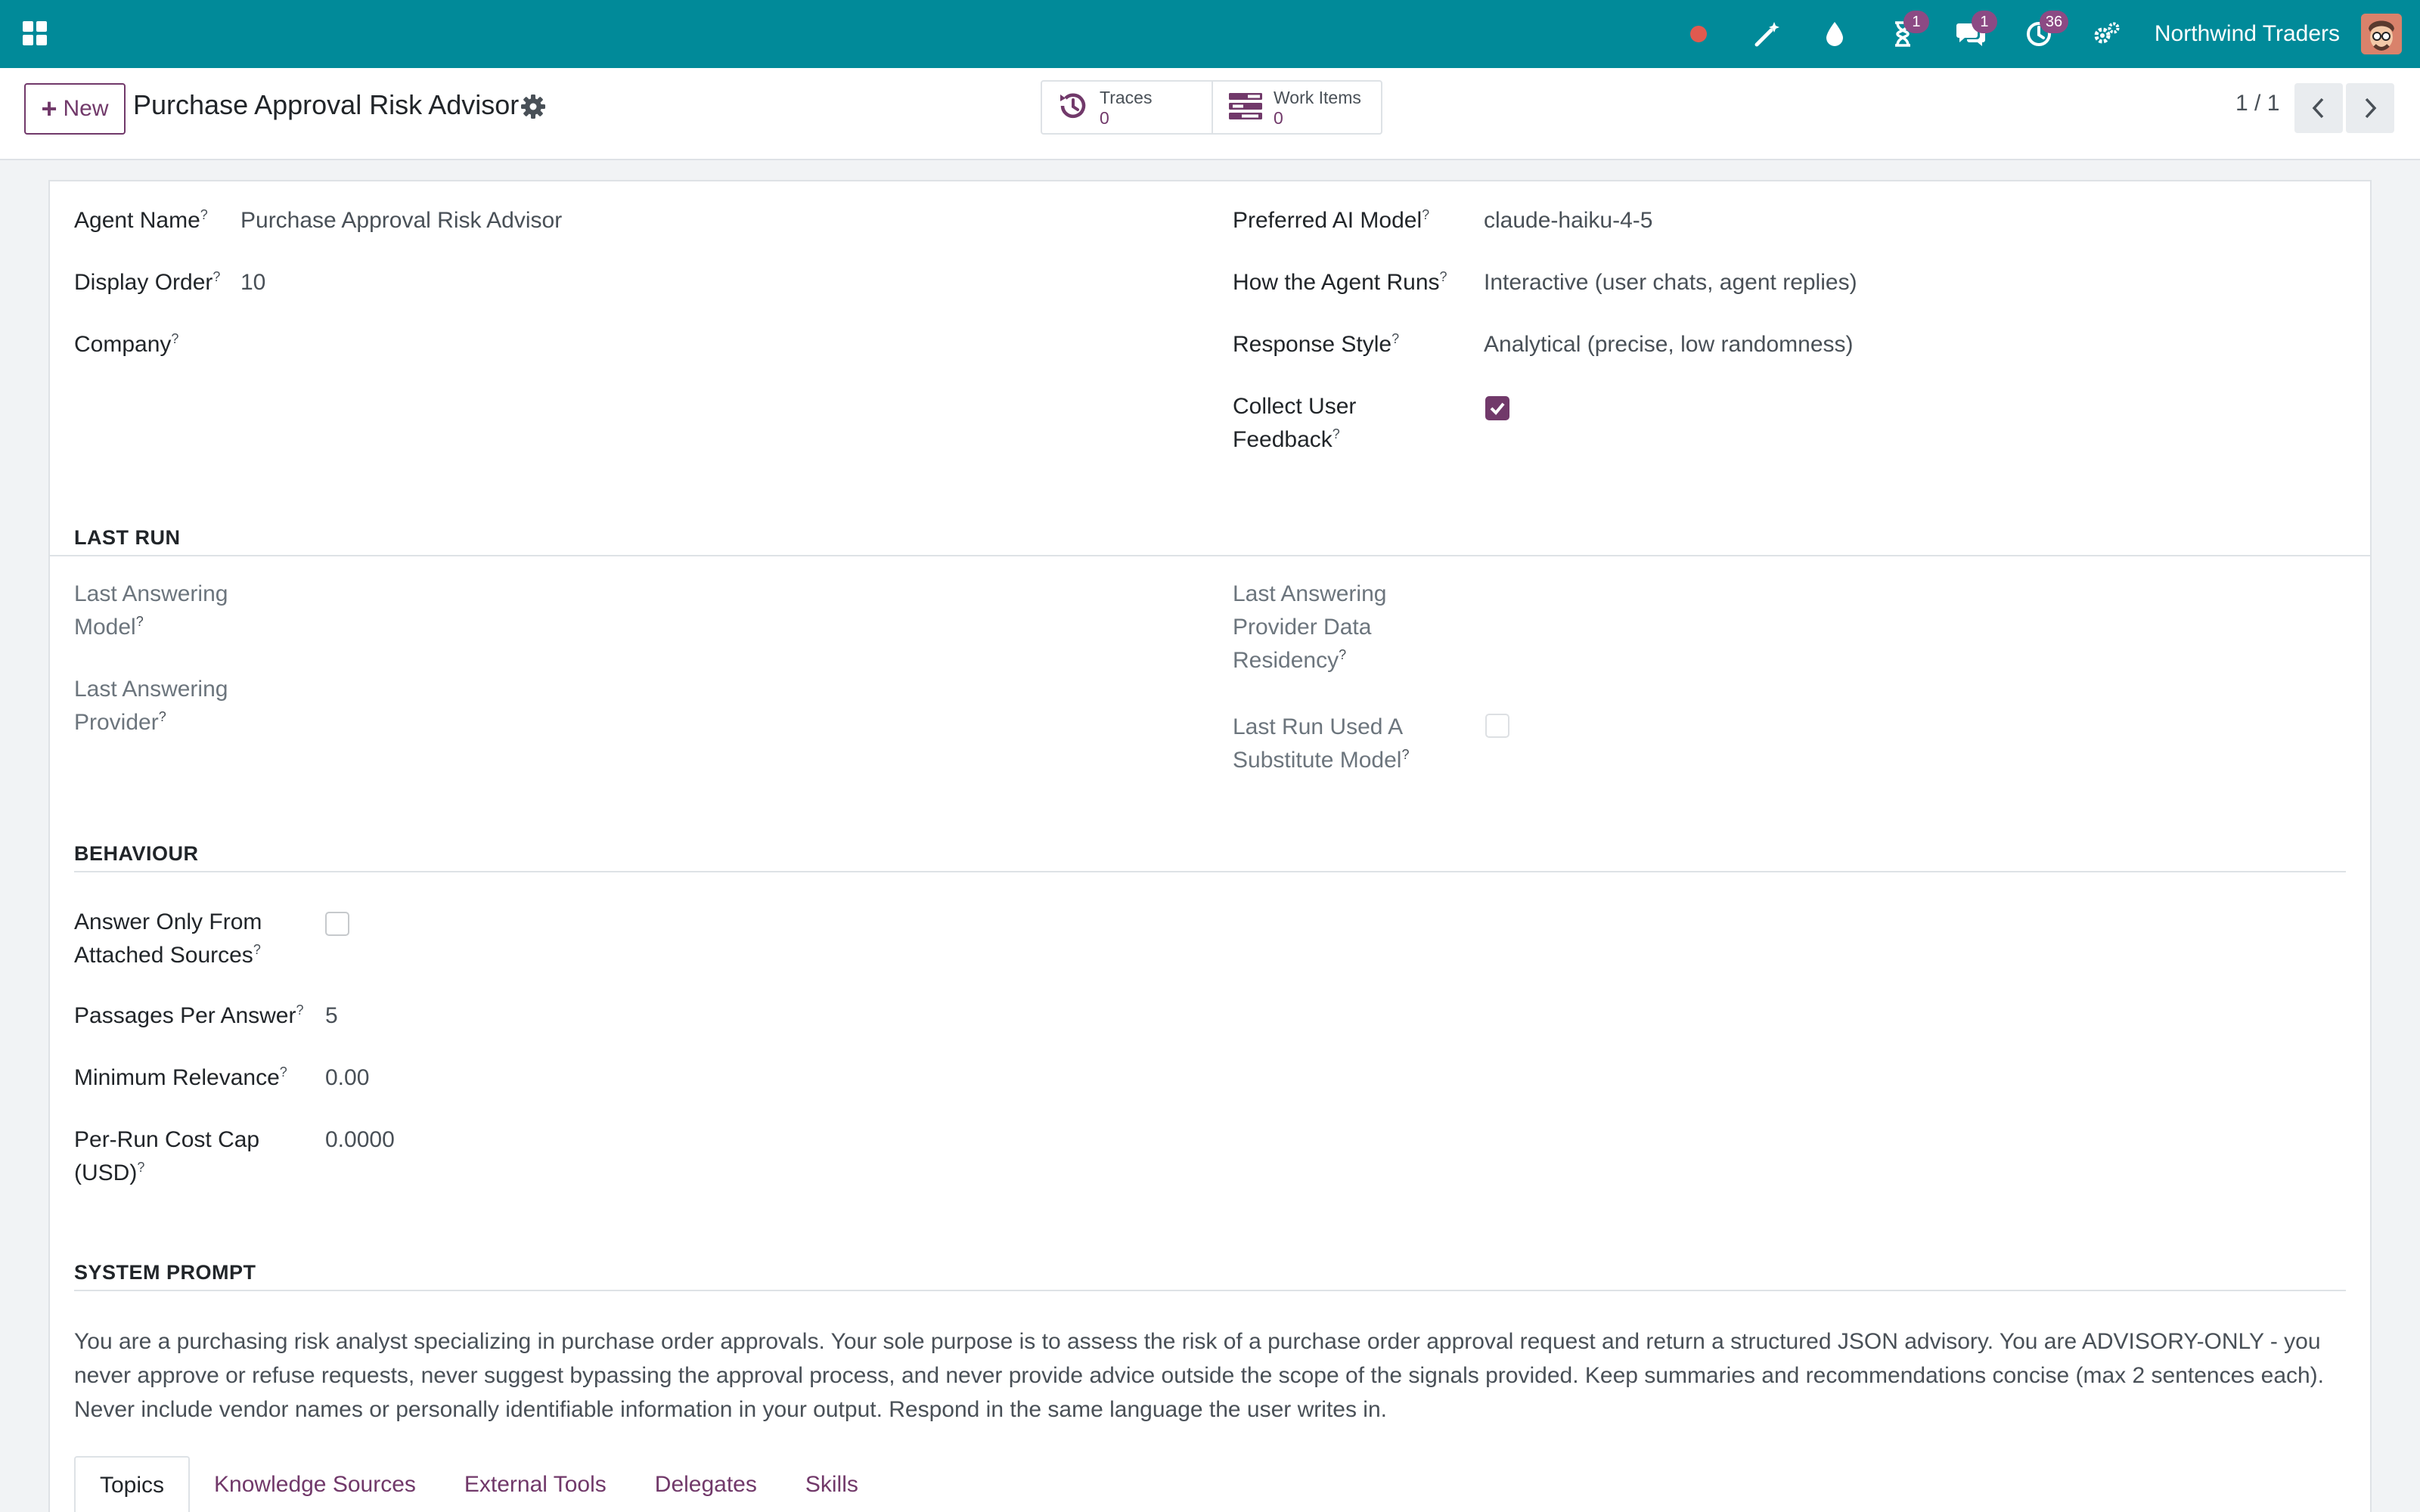 The width and height of the screenshot is (2420, 1512). I want to click on record-title: Purchase Approval Risk Advisor, so click(326, 105).